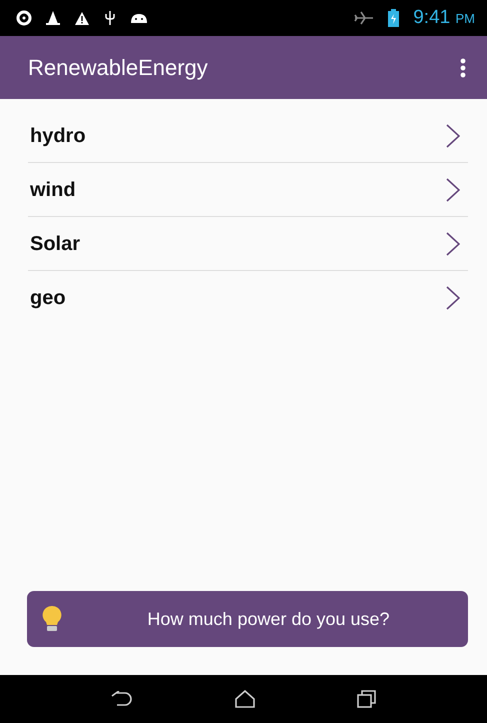 This screenshot has height=723, width=487. What do you see at coordinates (366, 699) in the screenshot?
I see `recent-apps-button` at bounding box center [366, 699].